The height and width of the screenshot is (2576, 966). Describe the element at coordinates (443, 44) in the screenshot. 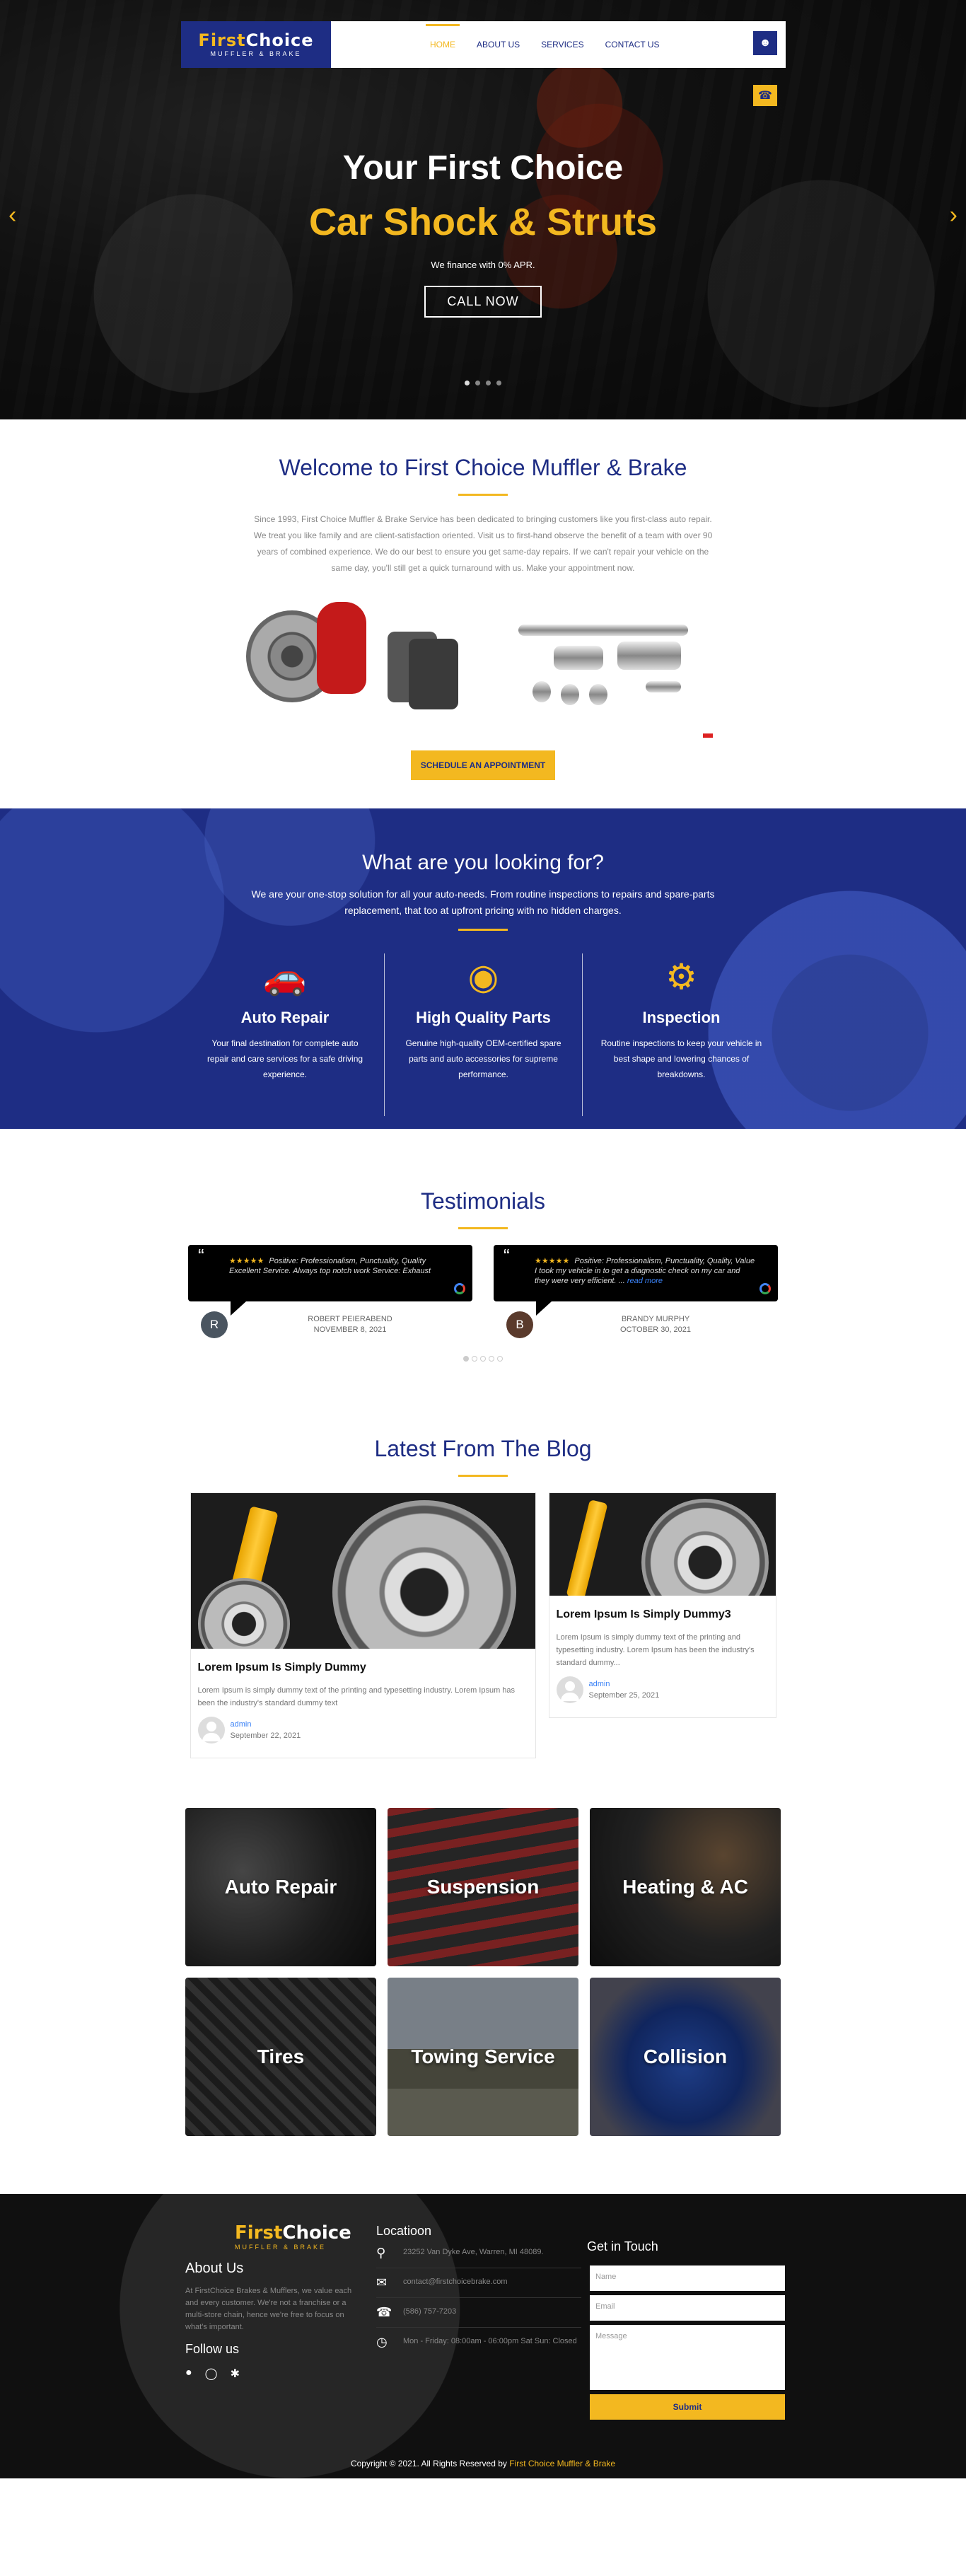

I see `nav-home: HOME` at that location.